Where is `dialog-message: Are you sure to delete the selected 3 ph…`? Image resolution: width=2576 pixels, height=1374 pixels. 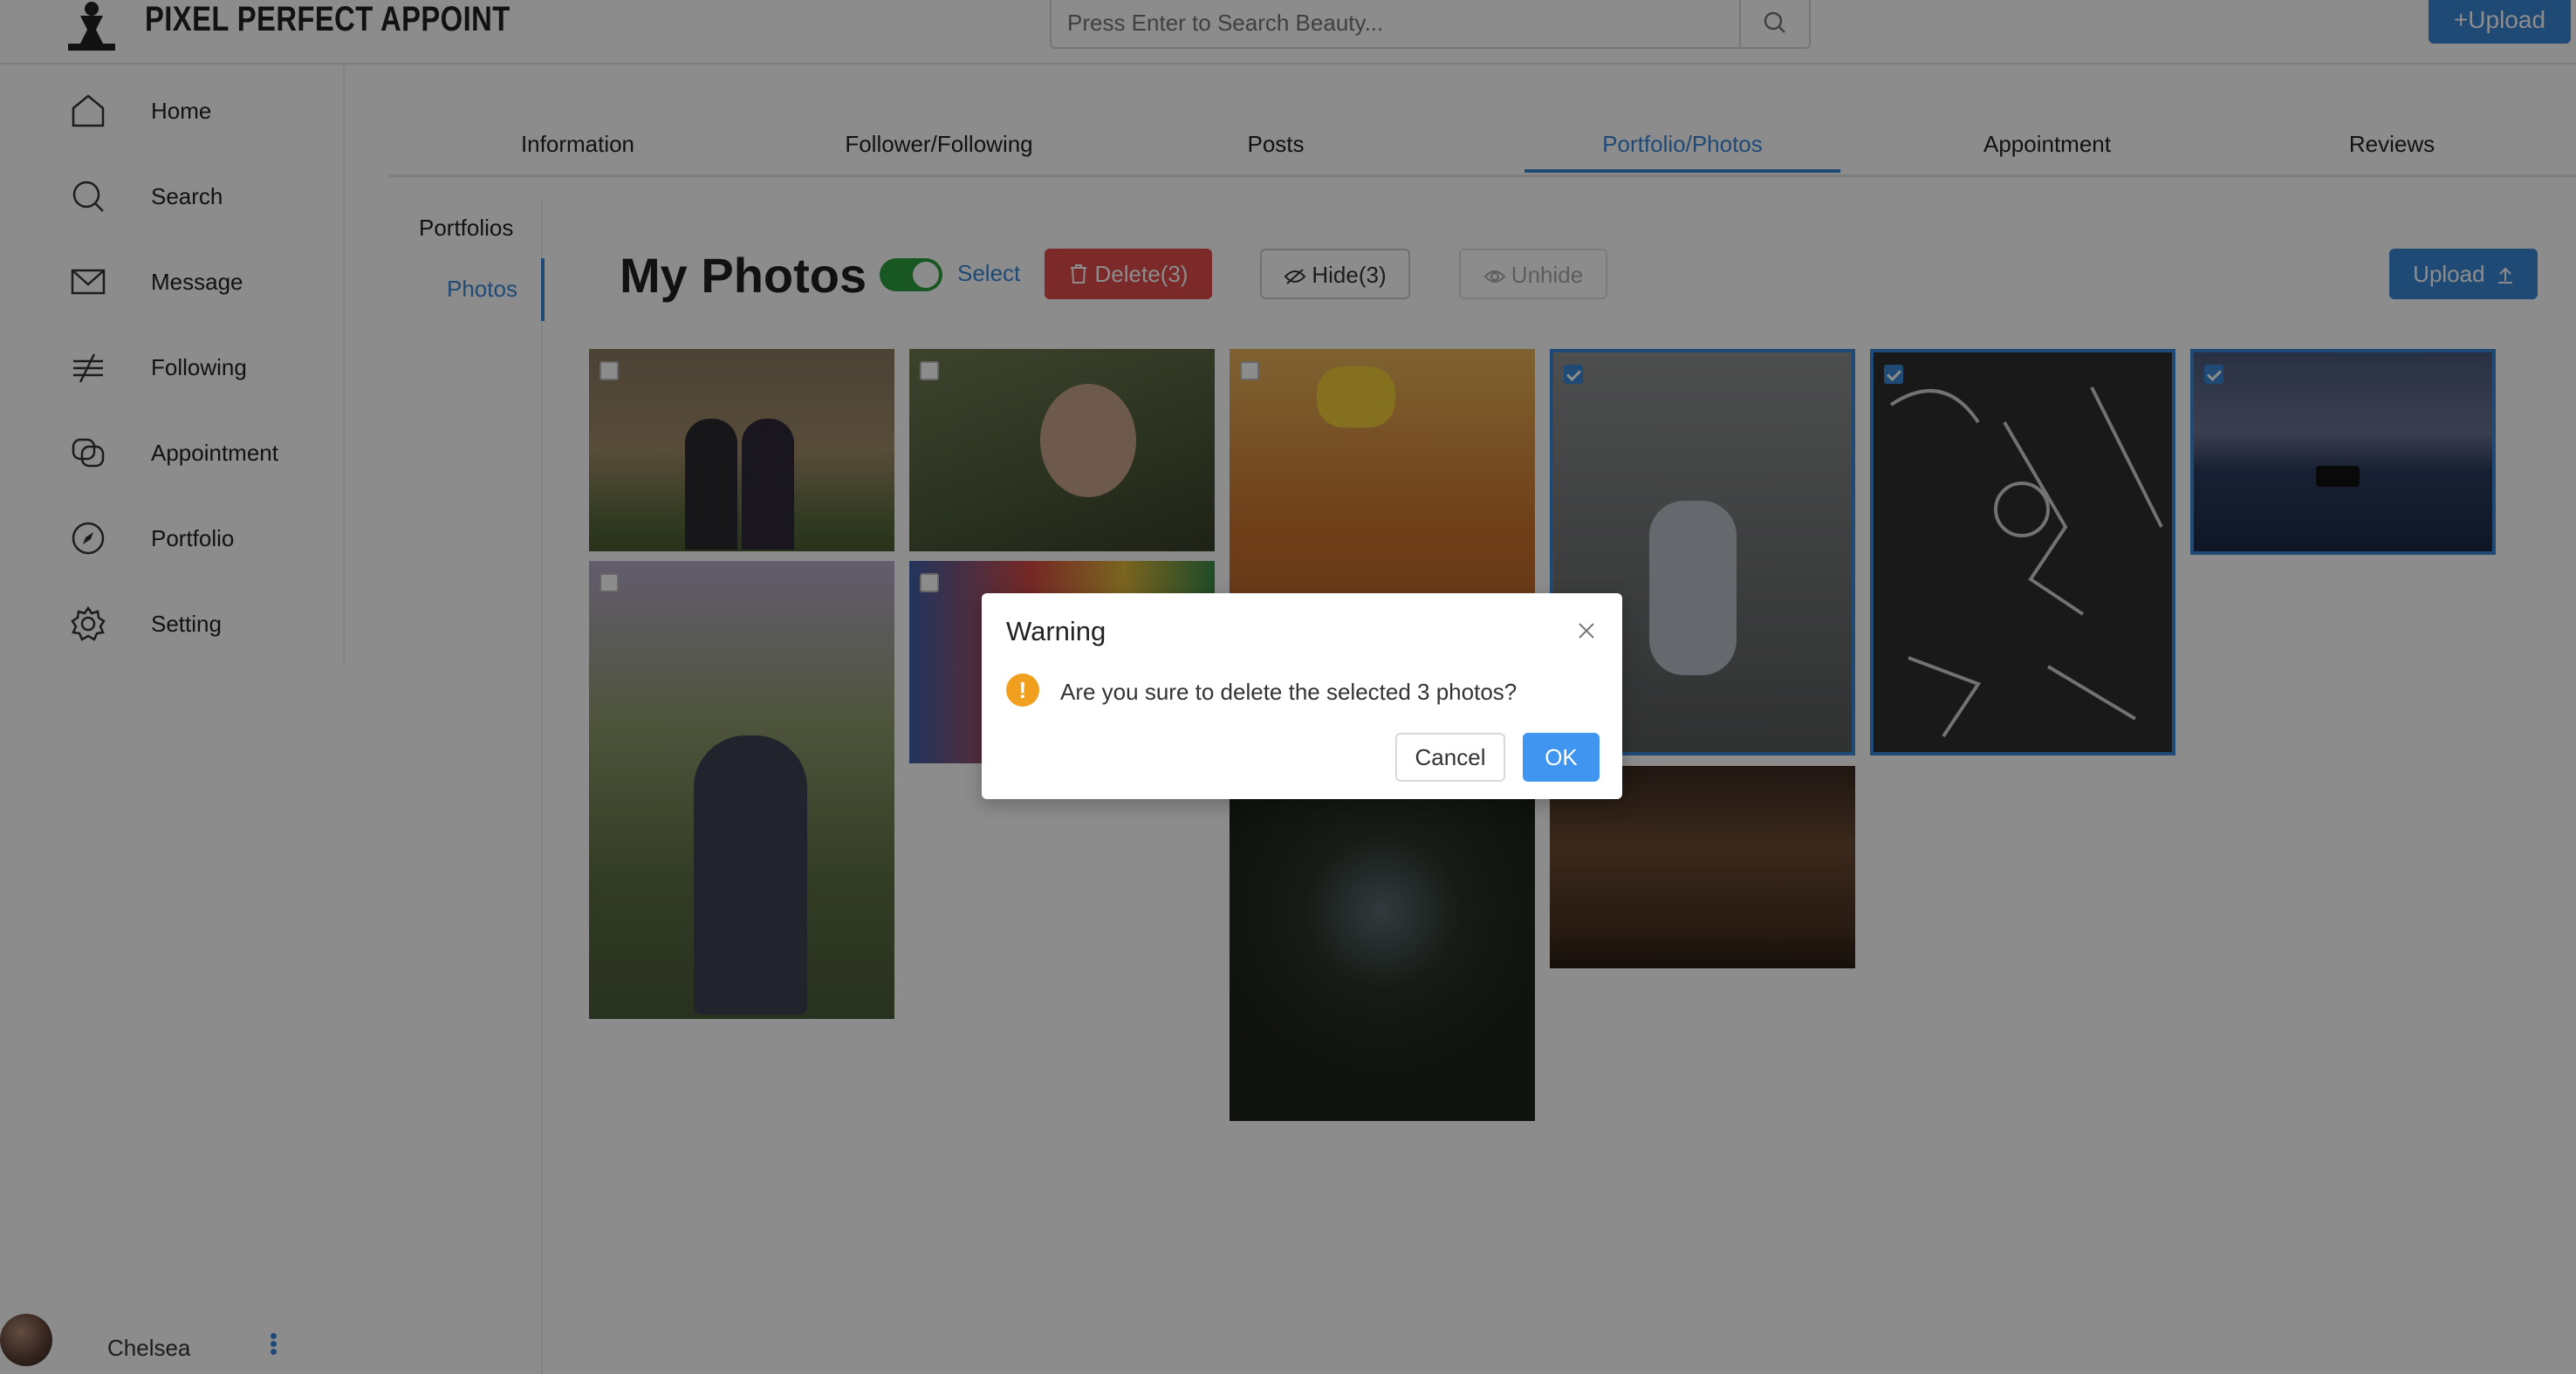 dialog-message: Are you sure to delete the selected 3 ph… is located at coordinates (1289, 692).